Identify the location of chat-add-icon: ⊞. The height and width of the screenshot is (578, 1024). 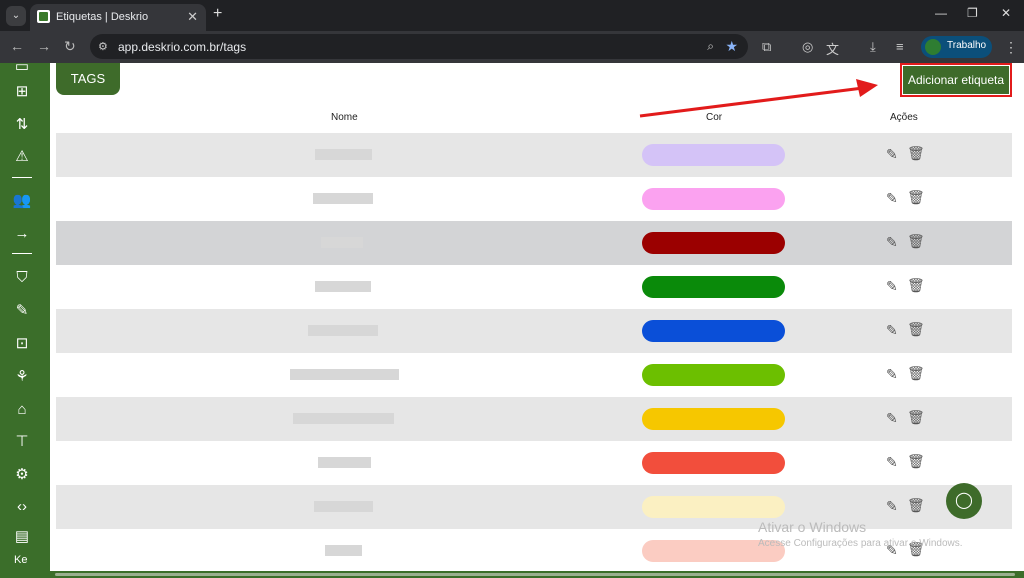
(22, 92).